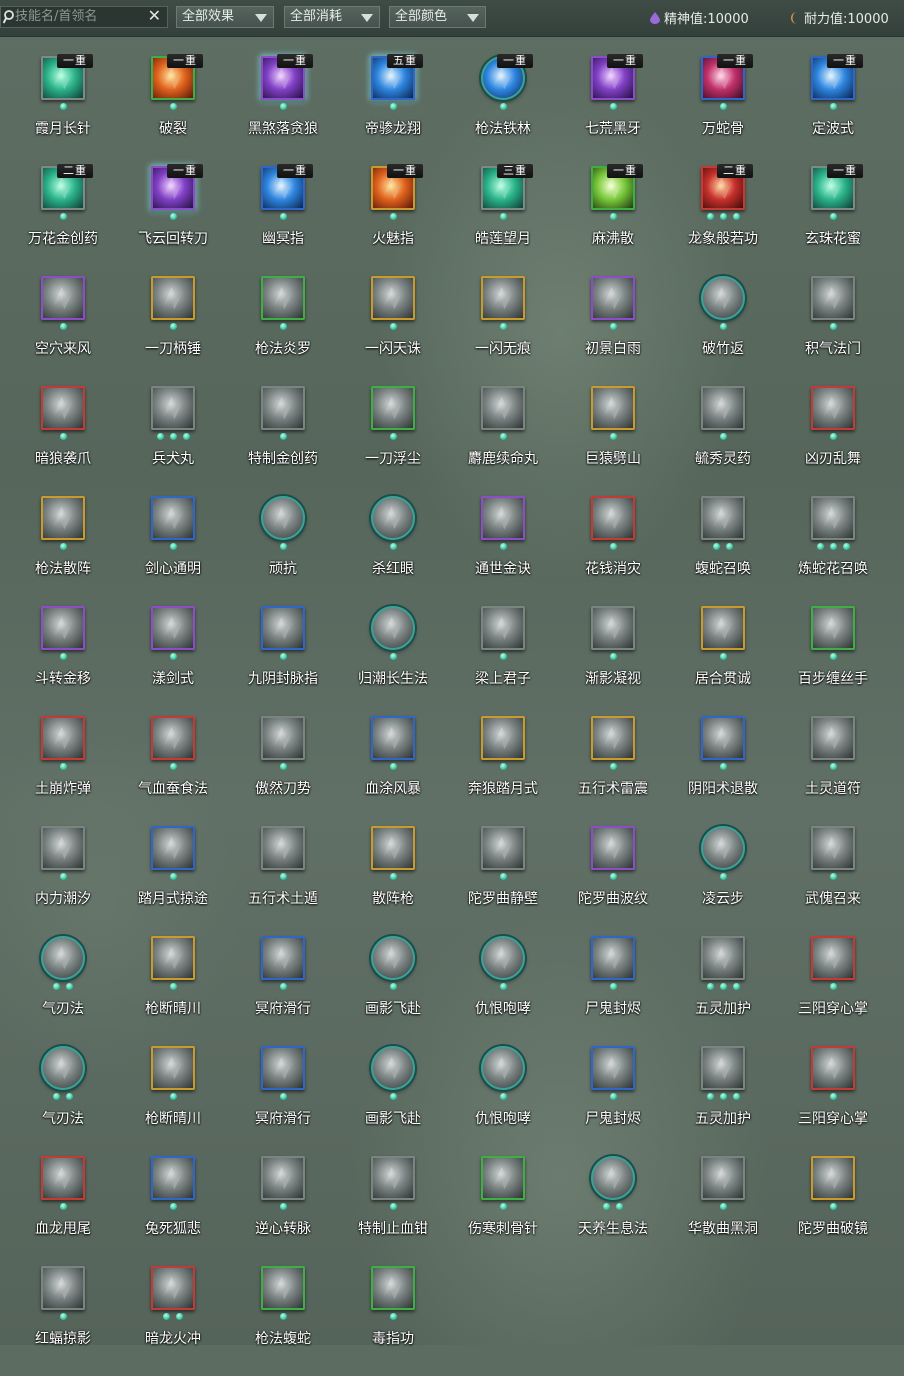 This screenshot has width=904, height=1376. Describe the element at coordinates (84, 17) in the screenshot. I see `search-input: 技能名/首领名 ✕` at that location.